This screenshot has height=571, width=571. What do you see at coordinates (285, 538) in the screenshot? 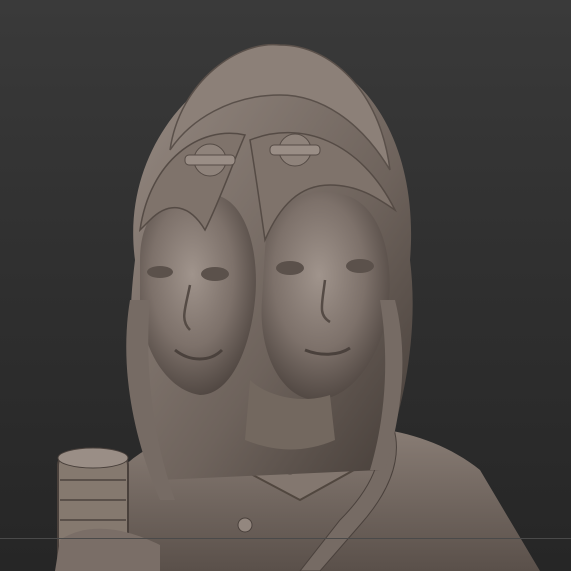
I see `floor-line` at bounding box center [285, 538].